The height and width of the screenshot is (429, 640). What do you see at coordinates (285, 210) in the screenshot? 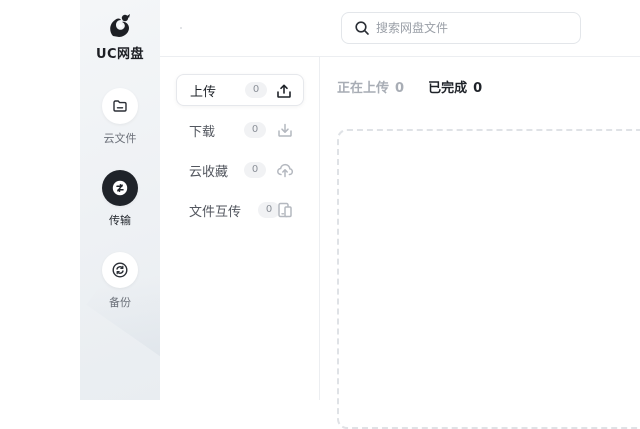
I see `device-transfer-icon` at bounding box center [285, 210].